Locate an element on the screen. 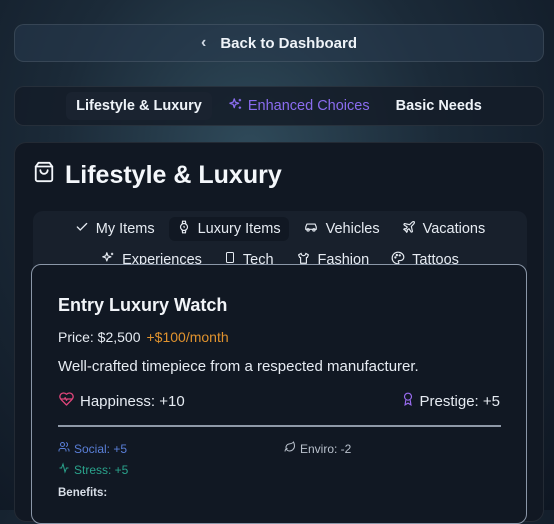 The image size is (554, 524). subtab-vacations: Vacations is located at coordinates (444, 229).